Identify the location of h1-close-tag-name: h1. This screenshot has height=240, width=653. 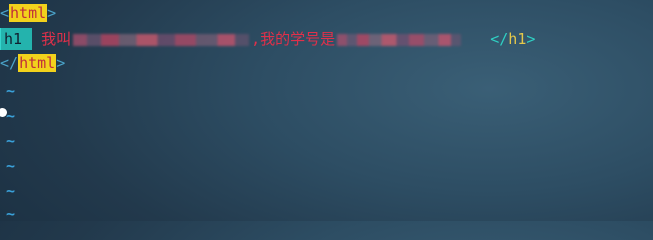
(517, 39).